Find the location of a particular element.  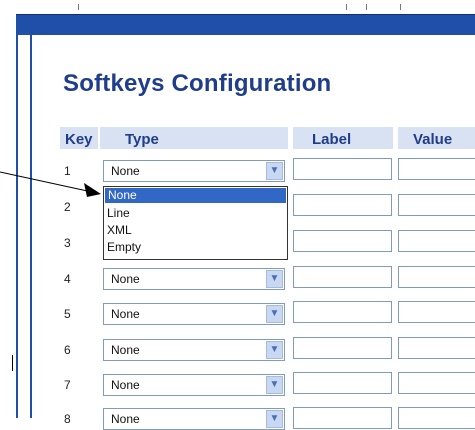

dropdown-option-empty: Empty is located at coordinates (124, 247).